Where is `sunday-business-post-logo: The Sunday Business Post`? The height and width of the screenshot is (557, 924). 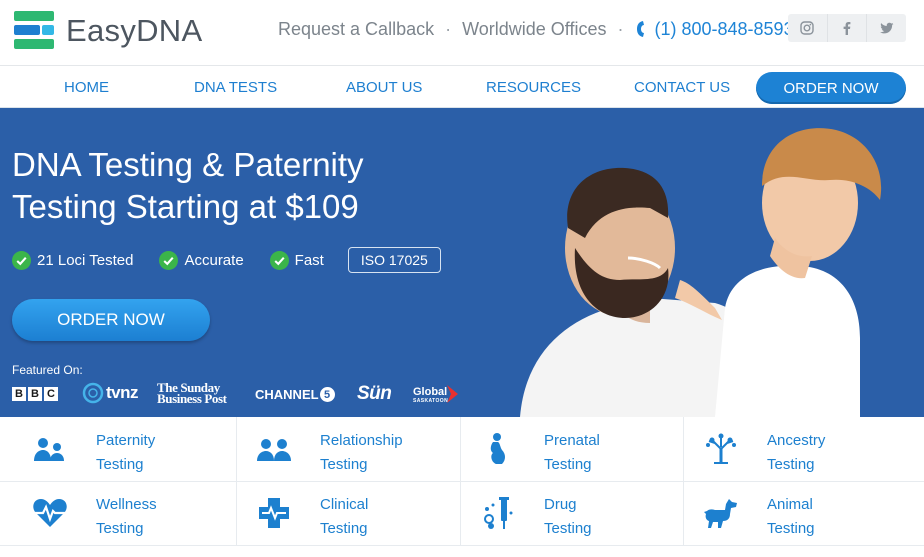 sunday-business-post-logo: The Sunday Business Post is located at coordinates (192, 393).